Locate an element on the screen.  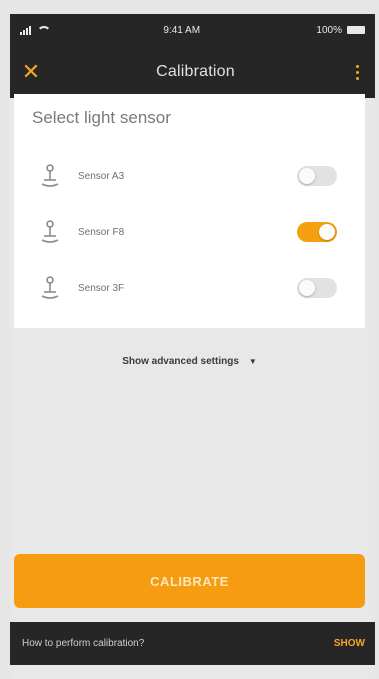
calibrate-button: CALIBRATE is located at coordinates (189, 581).